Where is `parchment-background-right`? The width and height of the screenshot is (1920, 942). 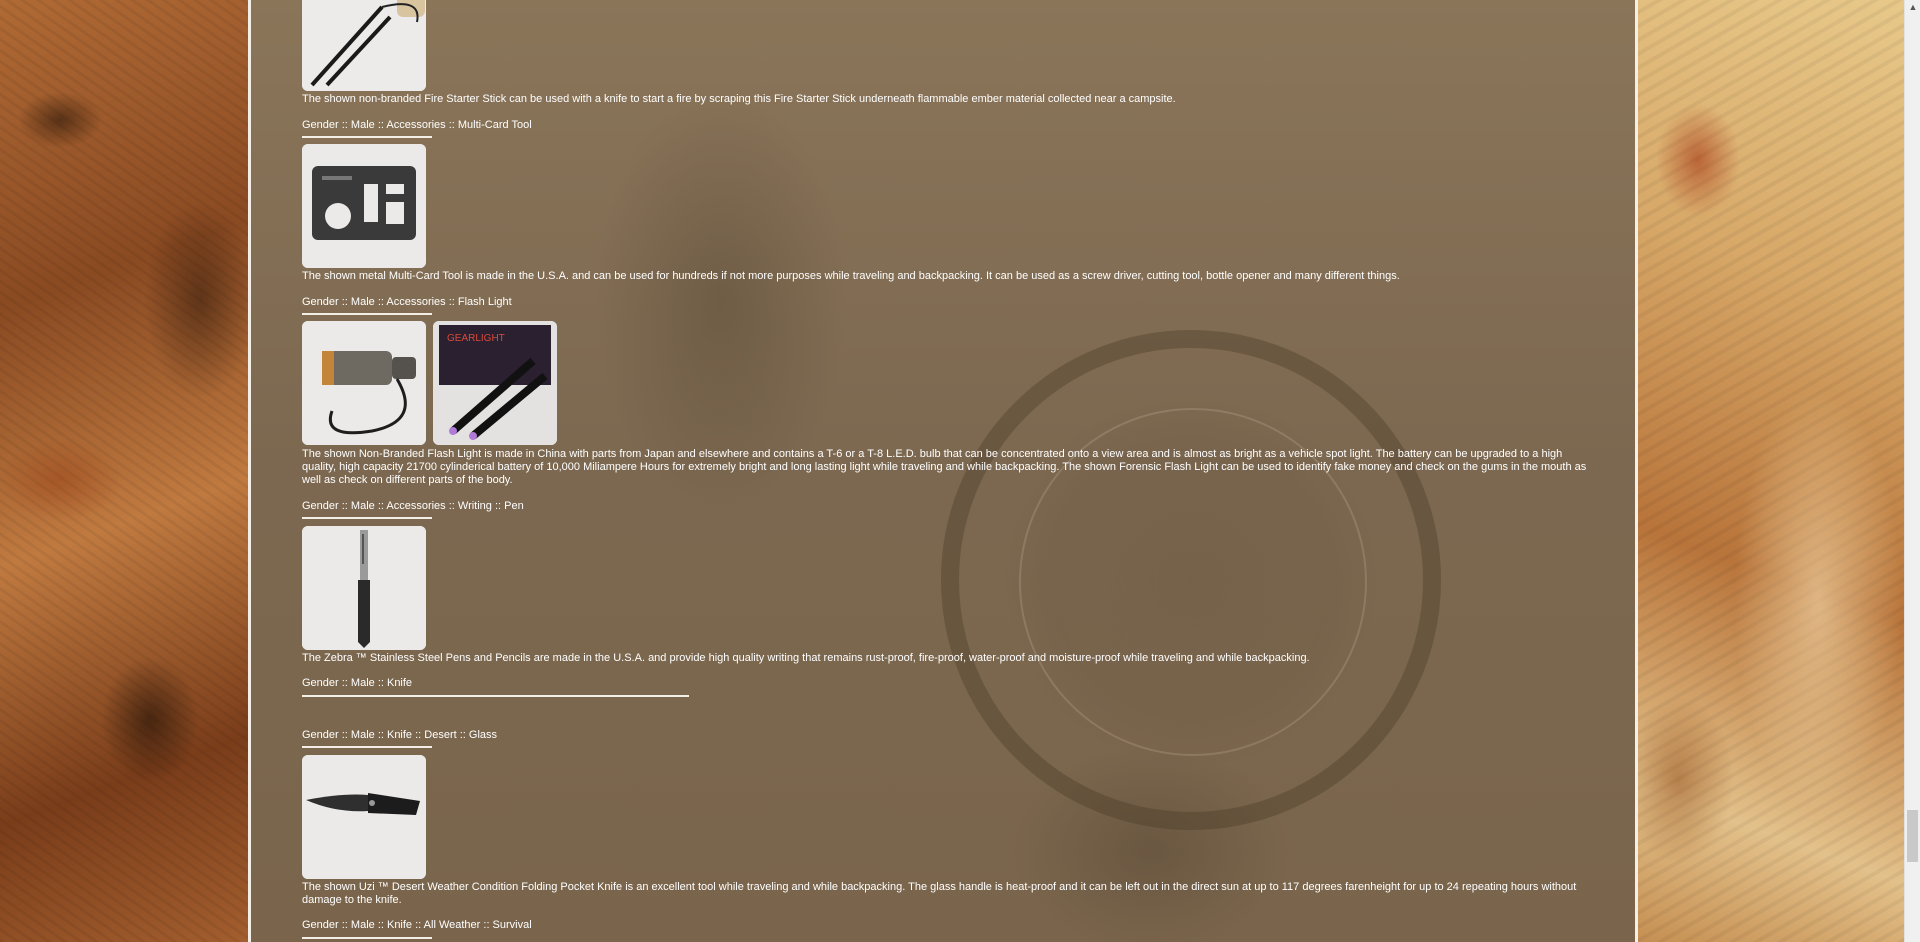
parchment-background-right is located at coordinates (1771, 471).